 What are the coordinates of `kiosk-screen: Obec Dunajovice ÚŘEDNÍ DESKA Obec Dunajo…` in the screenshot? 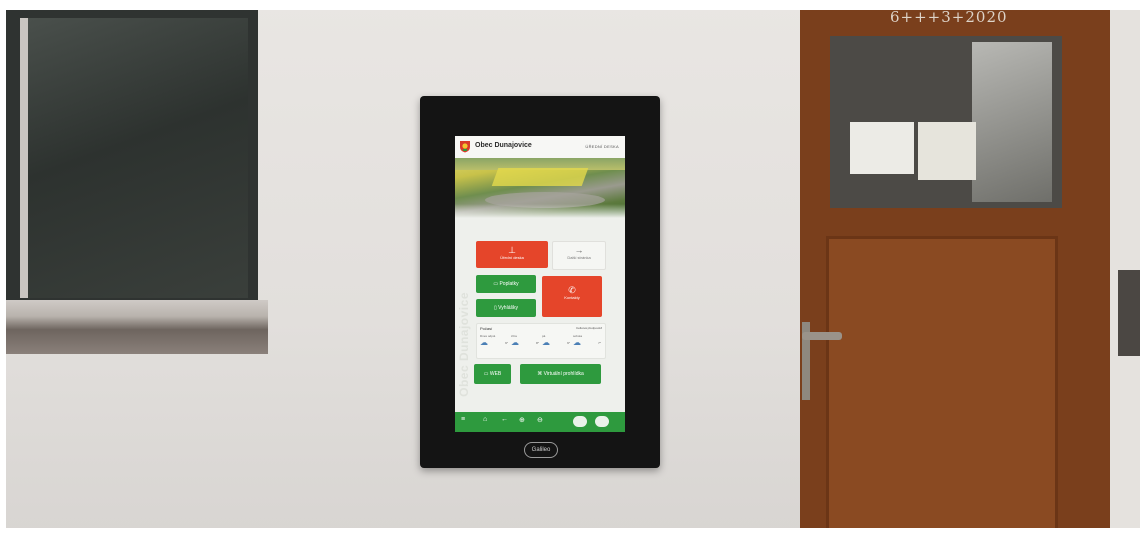 It's located at (540, 284).